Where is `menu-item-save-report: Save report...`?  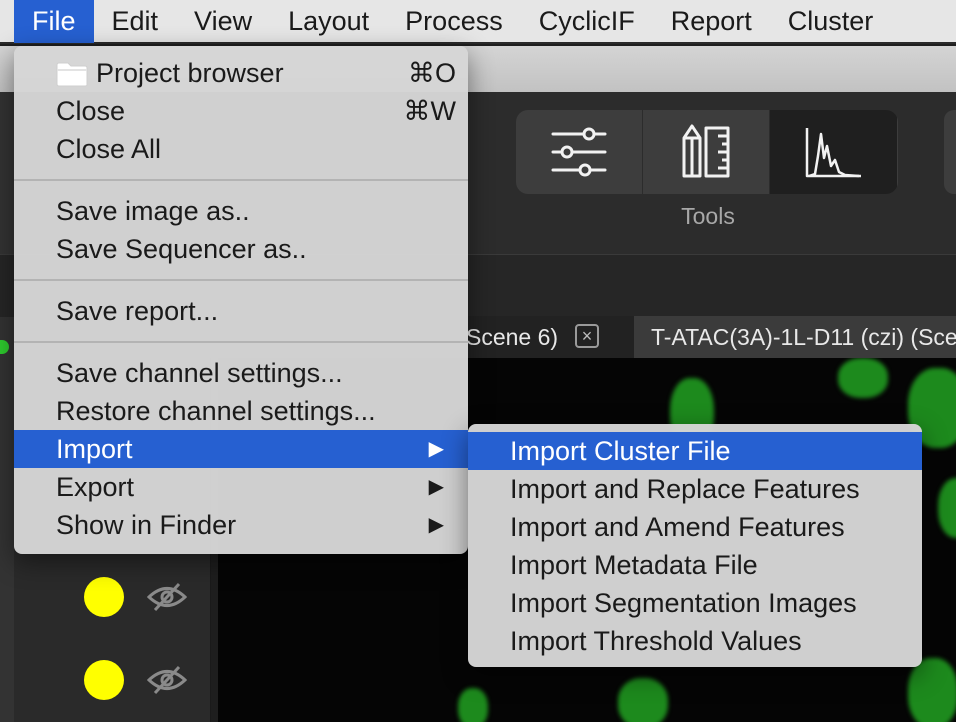
menu-item-save-report: Save report... is located at coordinates (241, 311).